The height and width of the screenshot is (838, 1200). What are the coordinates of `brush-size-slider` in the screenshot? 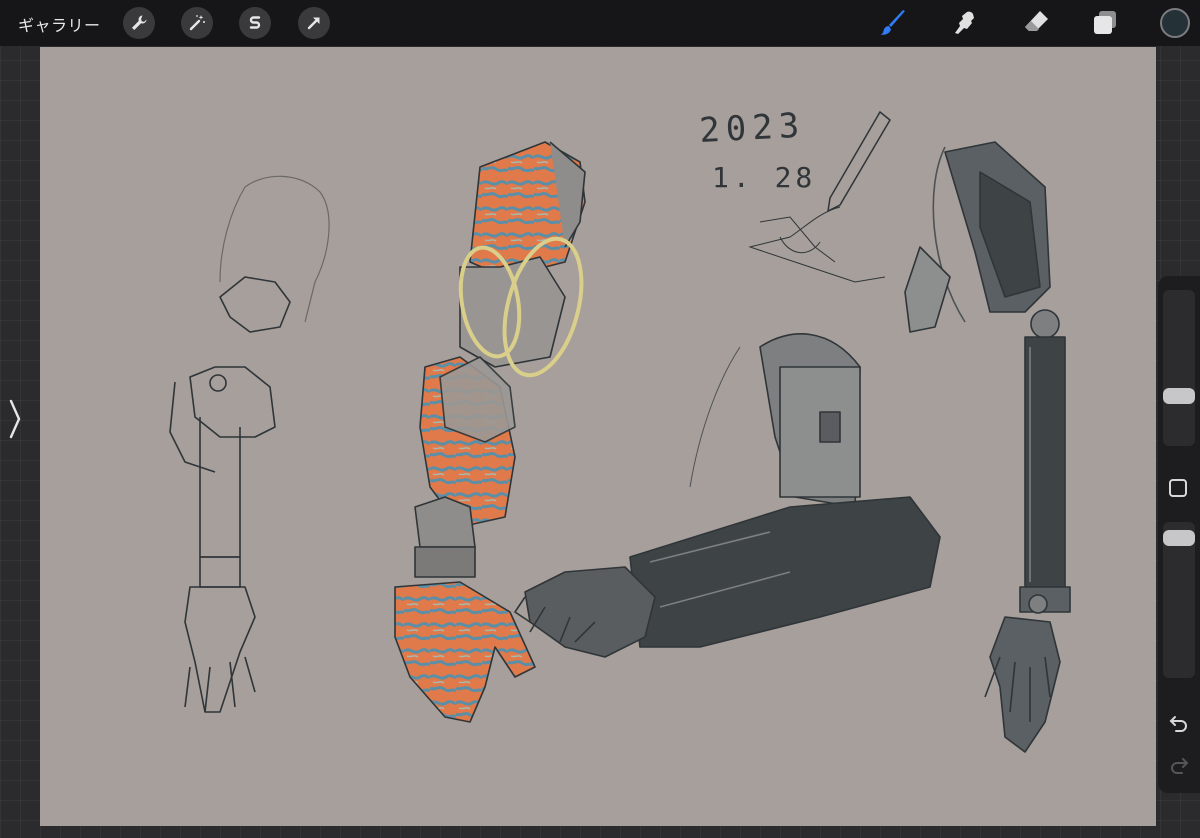 It's located at (1179, 368).